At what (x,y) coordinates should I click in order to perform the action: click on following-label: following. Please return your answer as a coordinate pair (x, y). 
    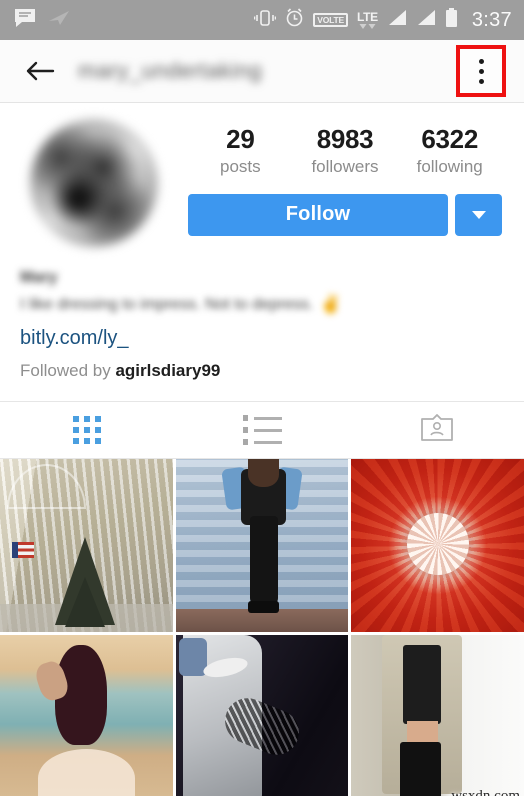
    Looking at the image, I should click on (449, 166).